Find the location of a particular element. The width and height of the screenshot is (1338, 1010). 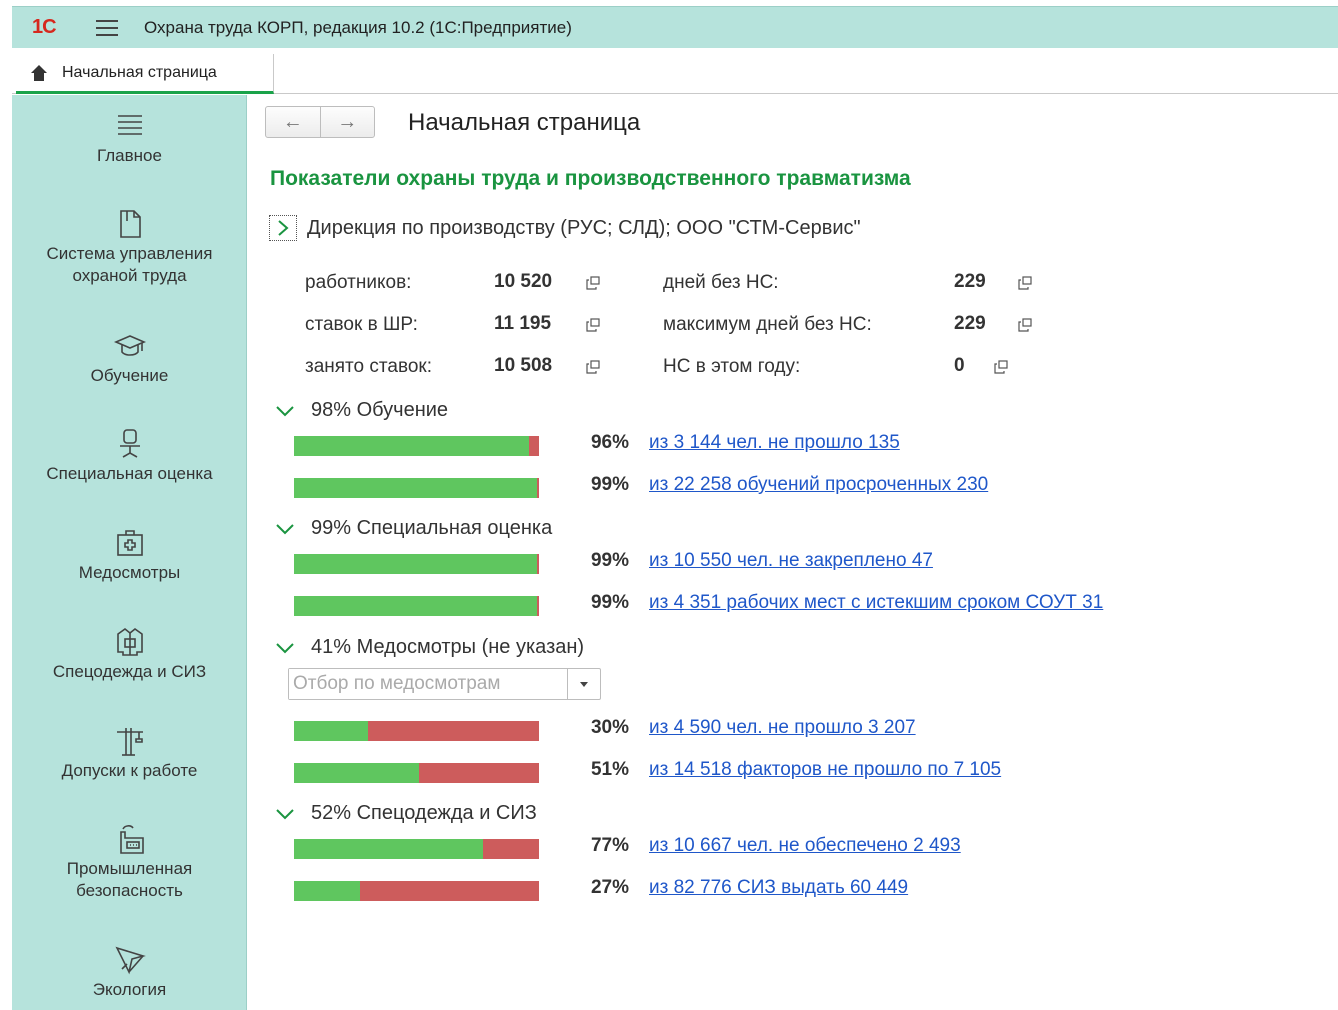

hamburger-menu-icon is located at coordinates (107, 27).